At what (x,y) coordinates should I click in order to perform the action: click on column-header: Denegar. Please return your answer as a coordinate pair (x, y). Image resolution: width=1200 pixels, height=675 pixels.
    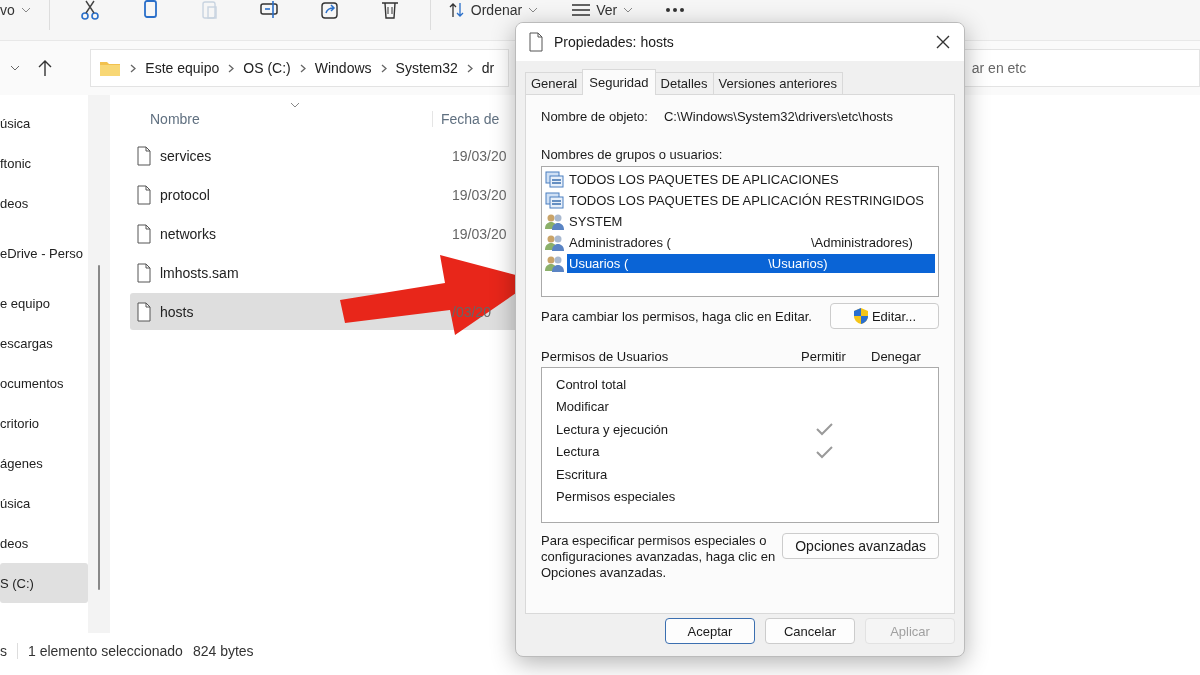
    Looking at the image, I should click on (896, 356).